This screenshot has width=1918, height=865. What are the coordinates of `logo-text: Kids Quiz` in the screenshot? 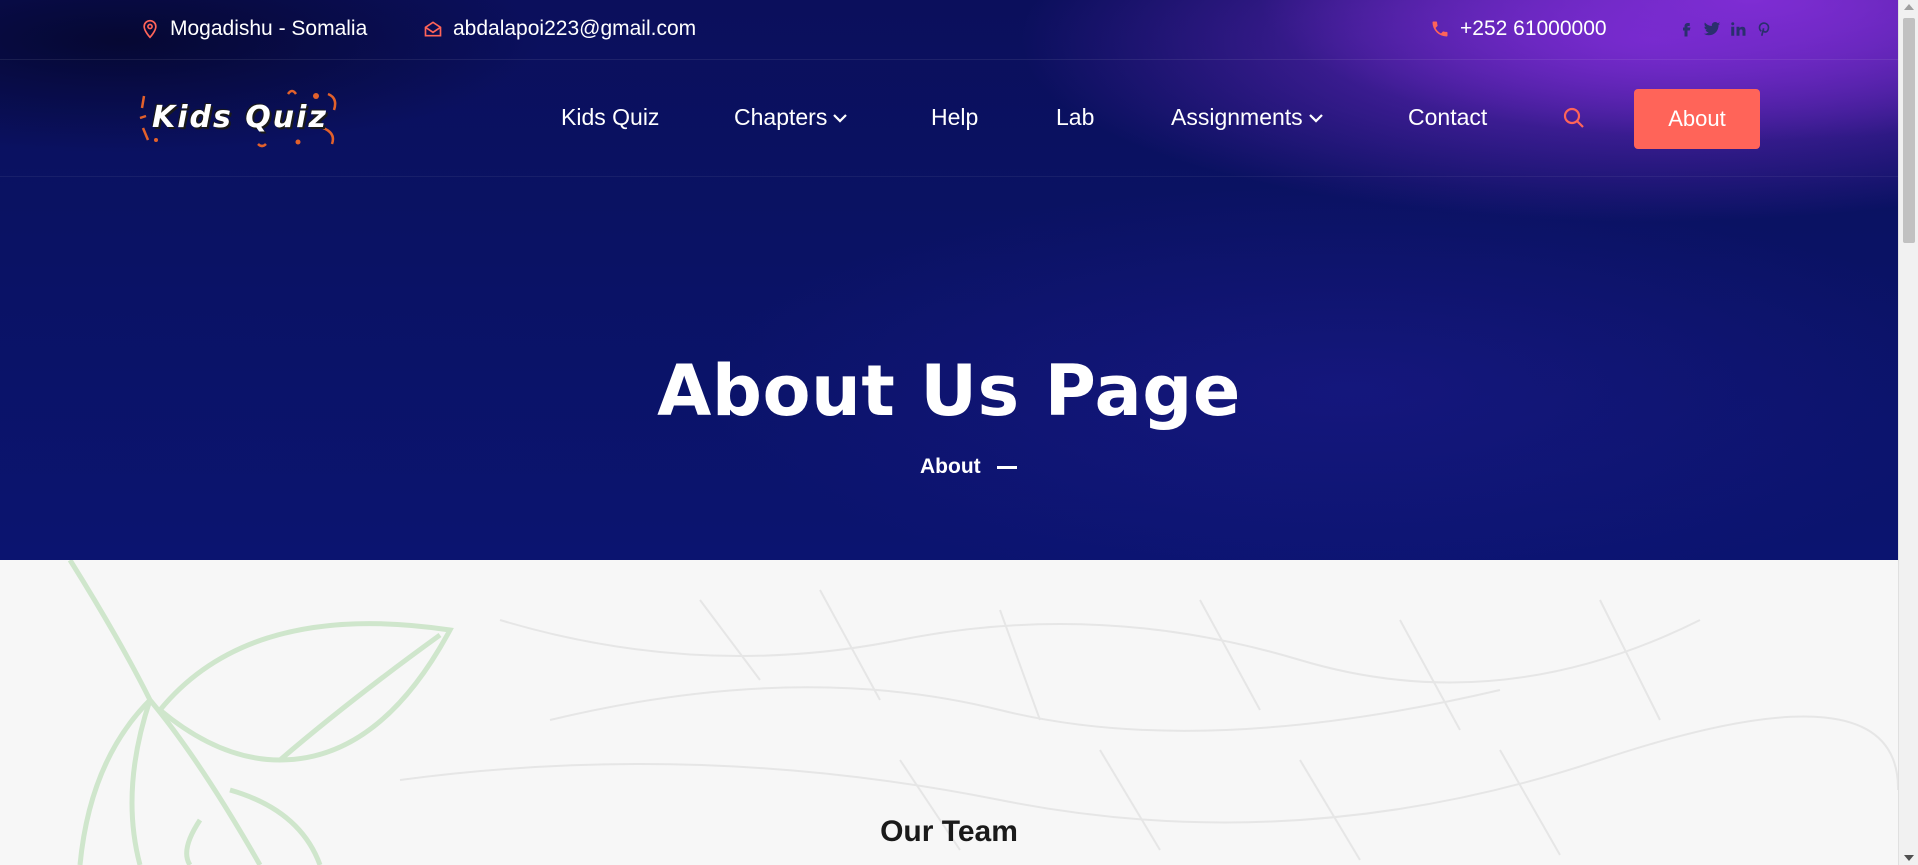 It's located at (240, 117).